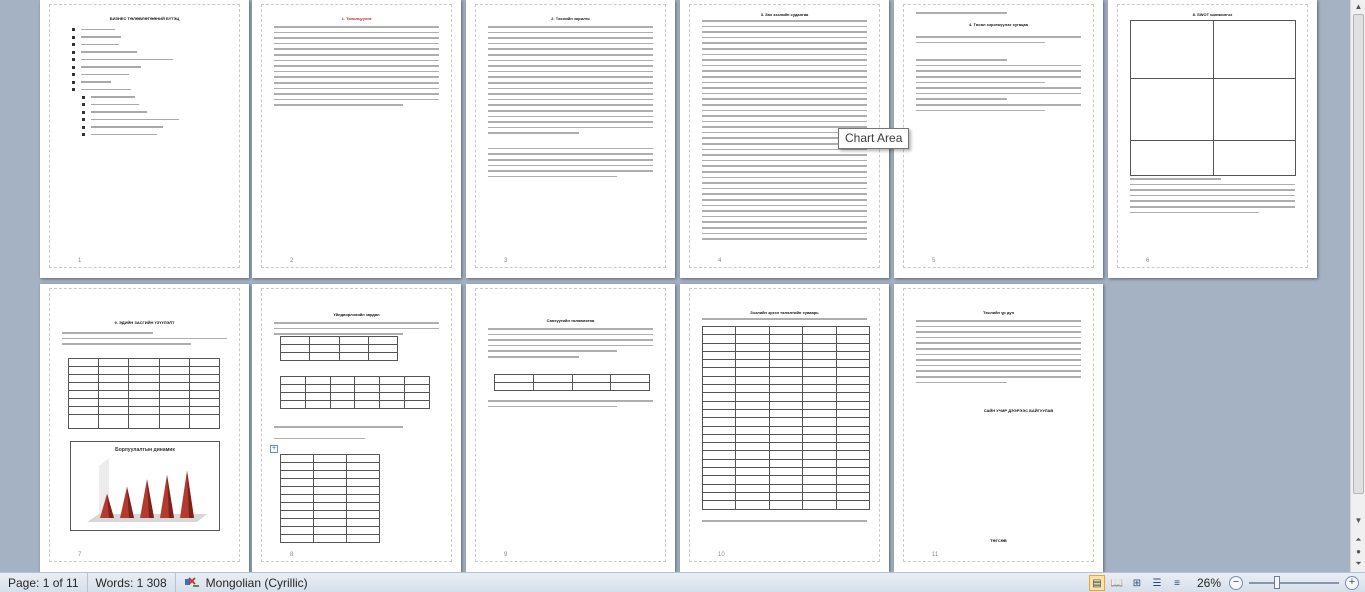 This screenshot has width=1365, height=592. Describe the element at coordinates (1117, 583) in the screenshot. I see `full-screen-reading-icon: 📖` at that location.